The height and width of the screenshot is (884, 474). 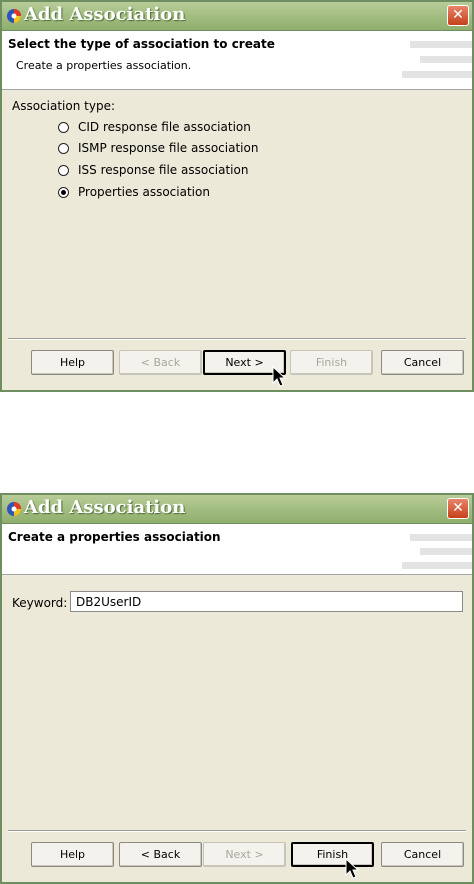 I want to click on radio-button-selected, so click(x=63, y=192).